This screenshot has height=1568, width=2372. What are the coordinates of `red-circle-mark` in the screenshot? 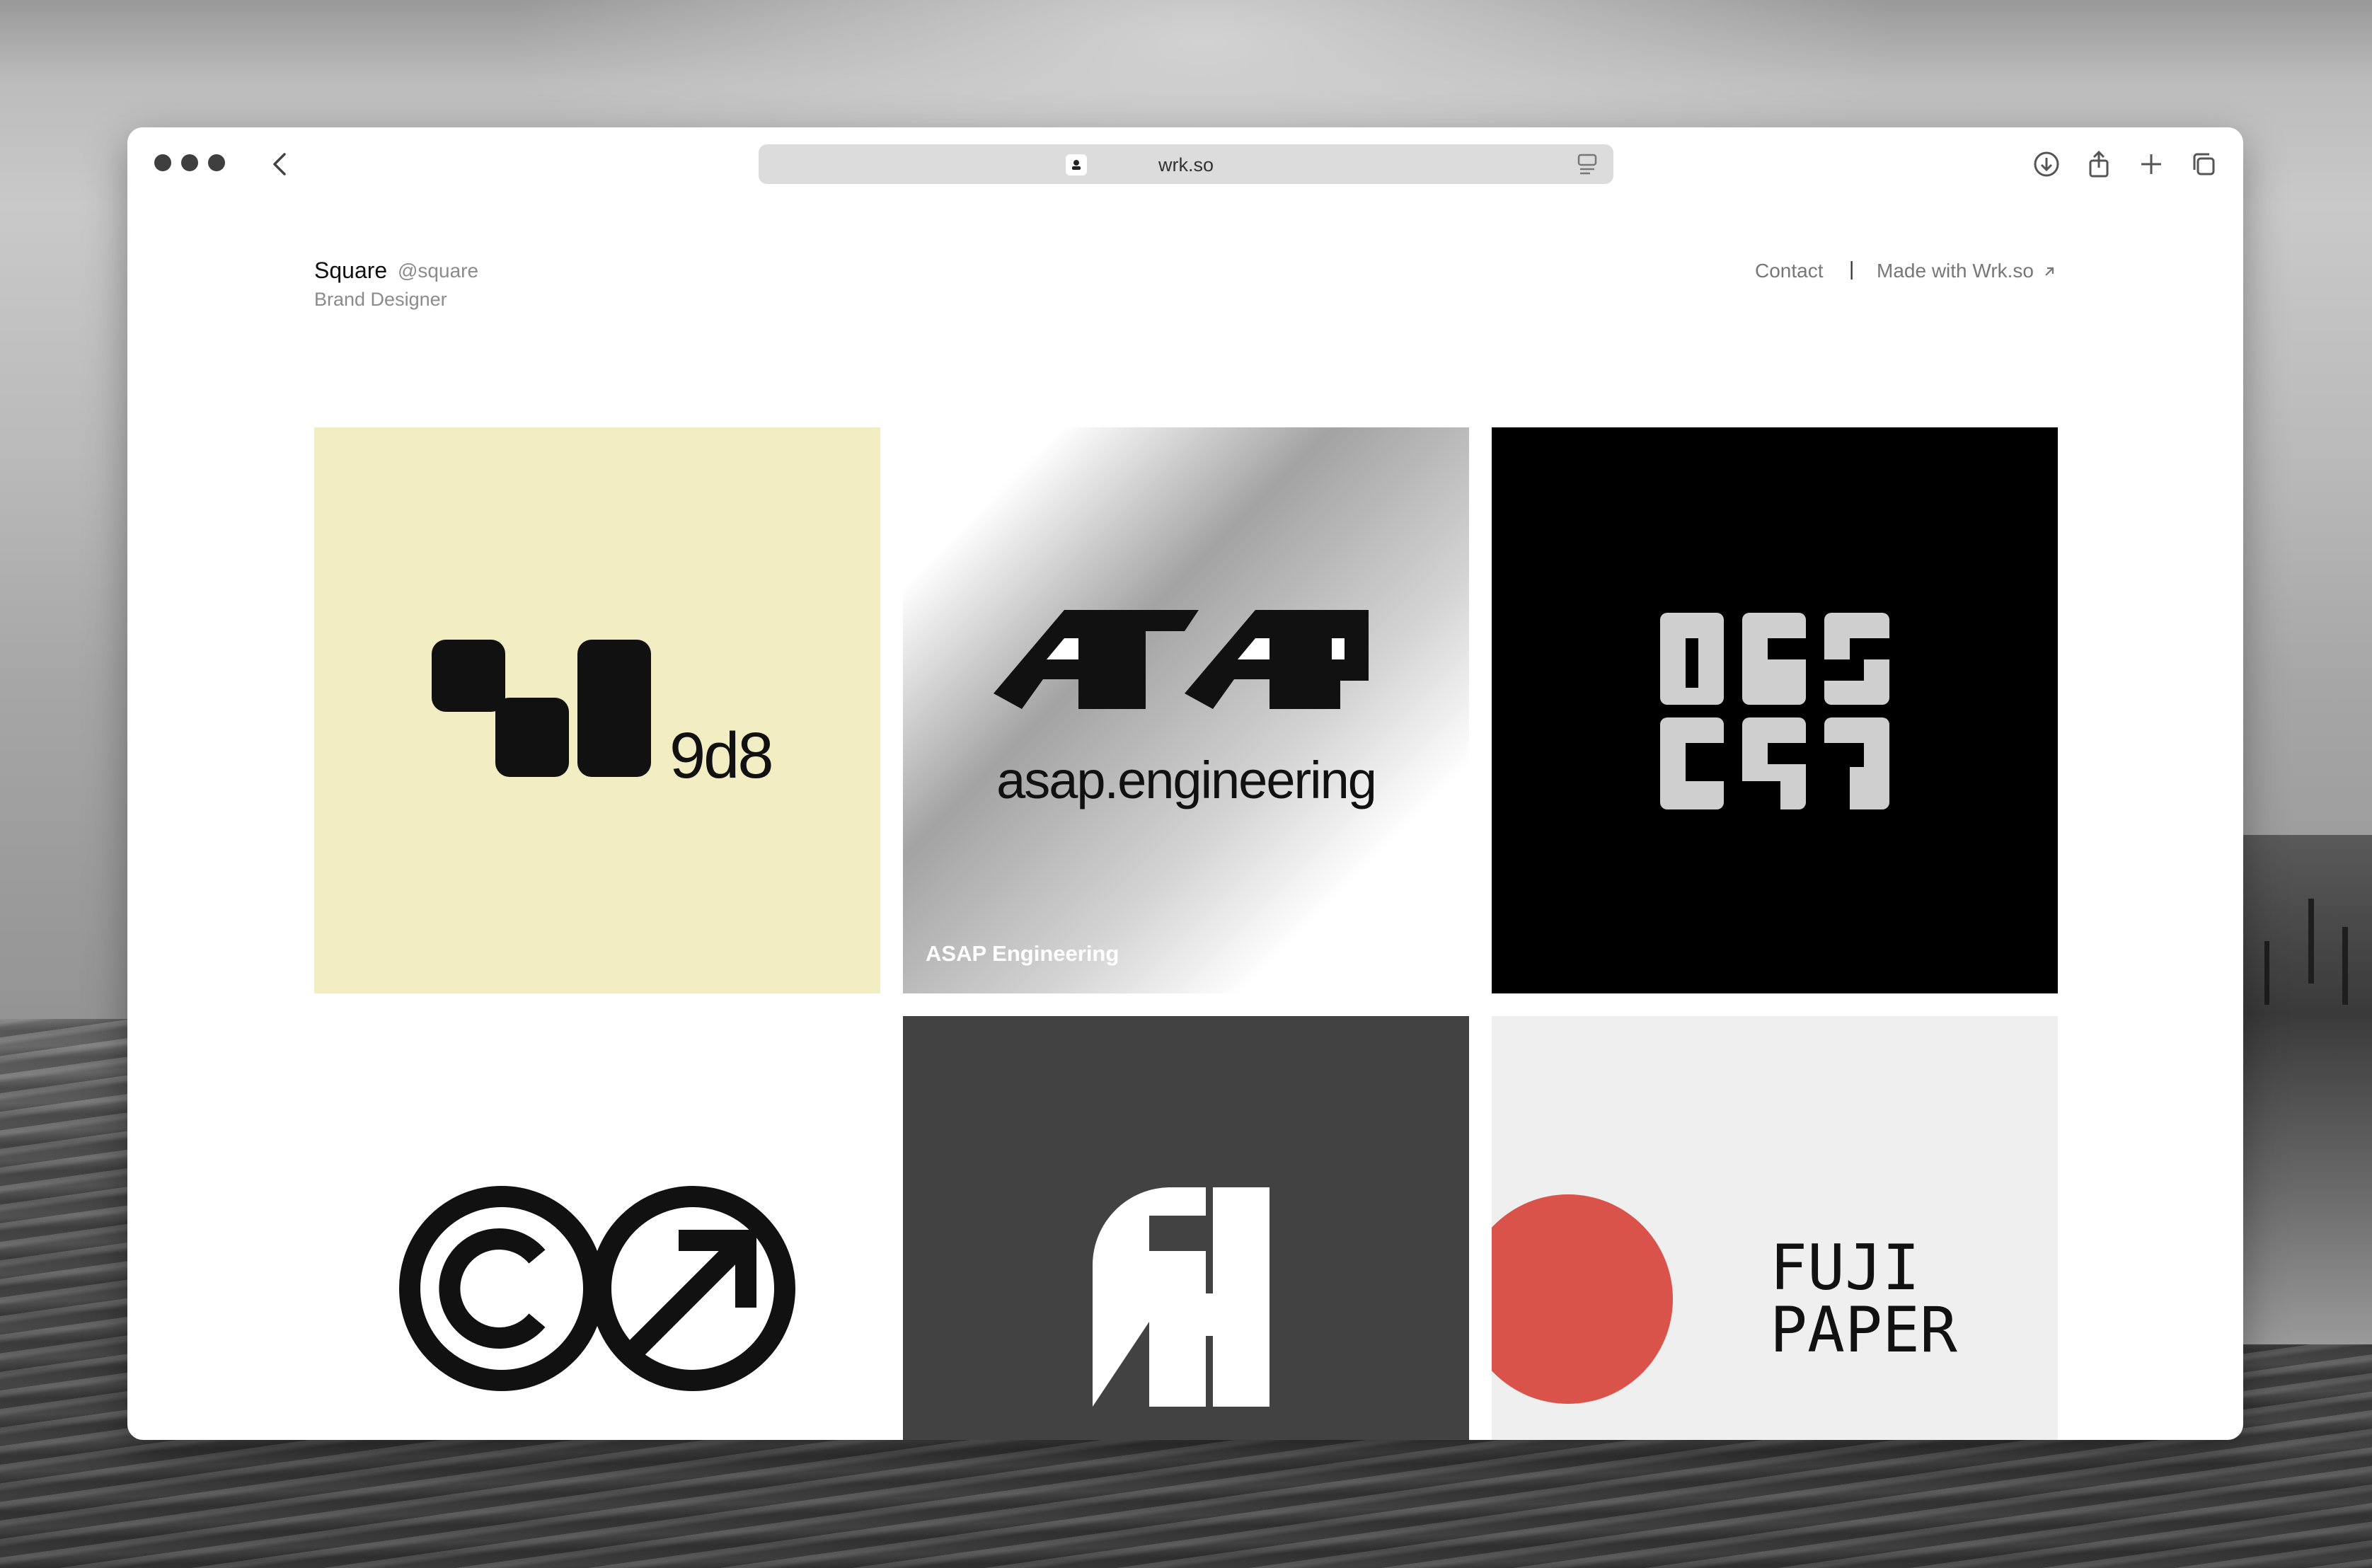 It's located at (1583, 1299).